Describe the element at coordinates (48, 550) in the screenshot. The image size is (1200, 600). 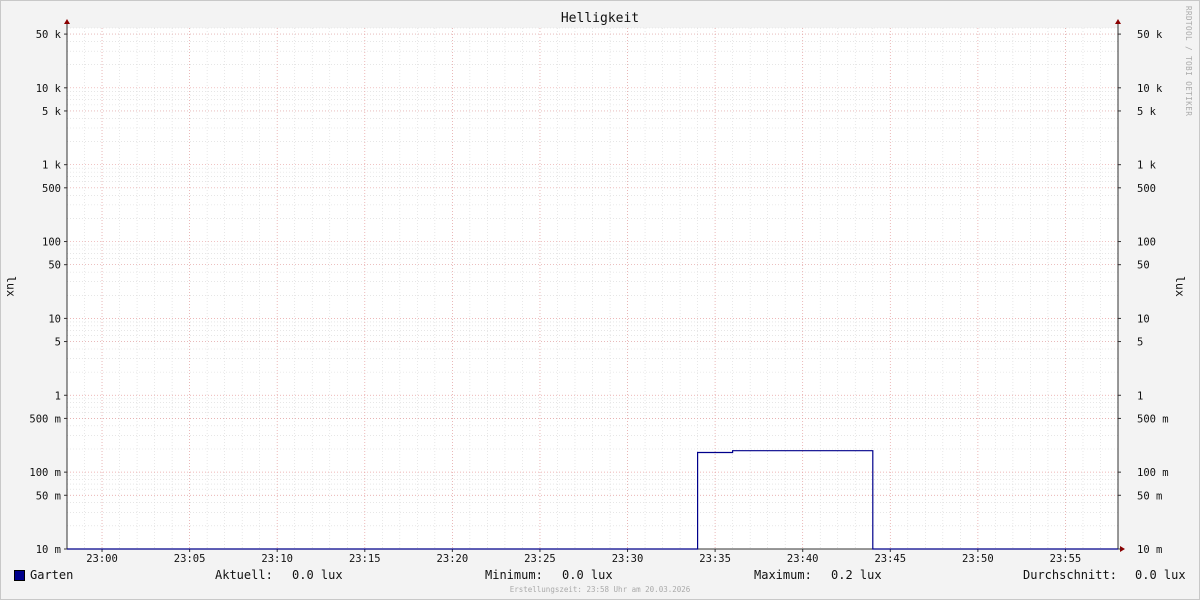
I see `y-tick-label-left: 10 m` at that location.